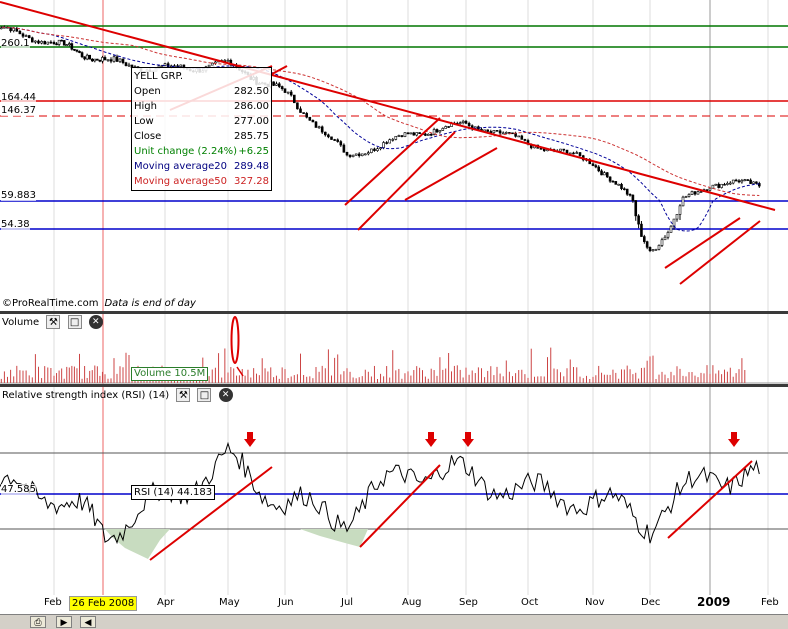 The height and width of the screenshot is (629, 788). I want to click on scroll-left-icon: ◀, so click(88, 622).